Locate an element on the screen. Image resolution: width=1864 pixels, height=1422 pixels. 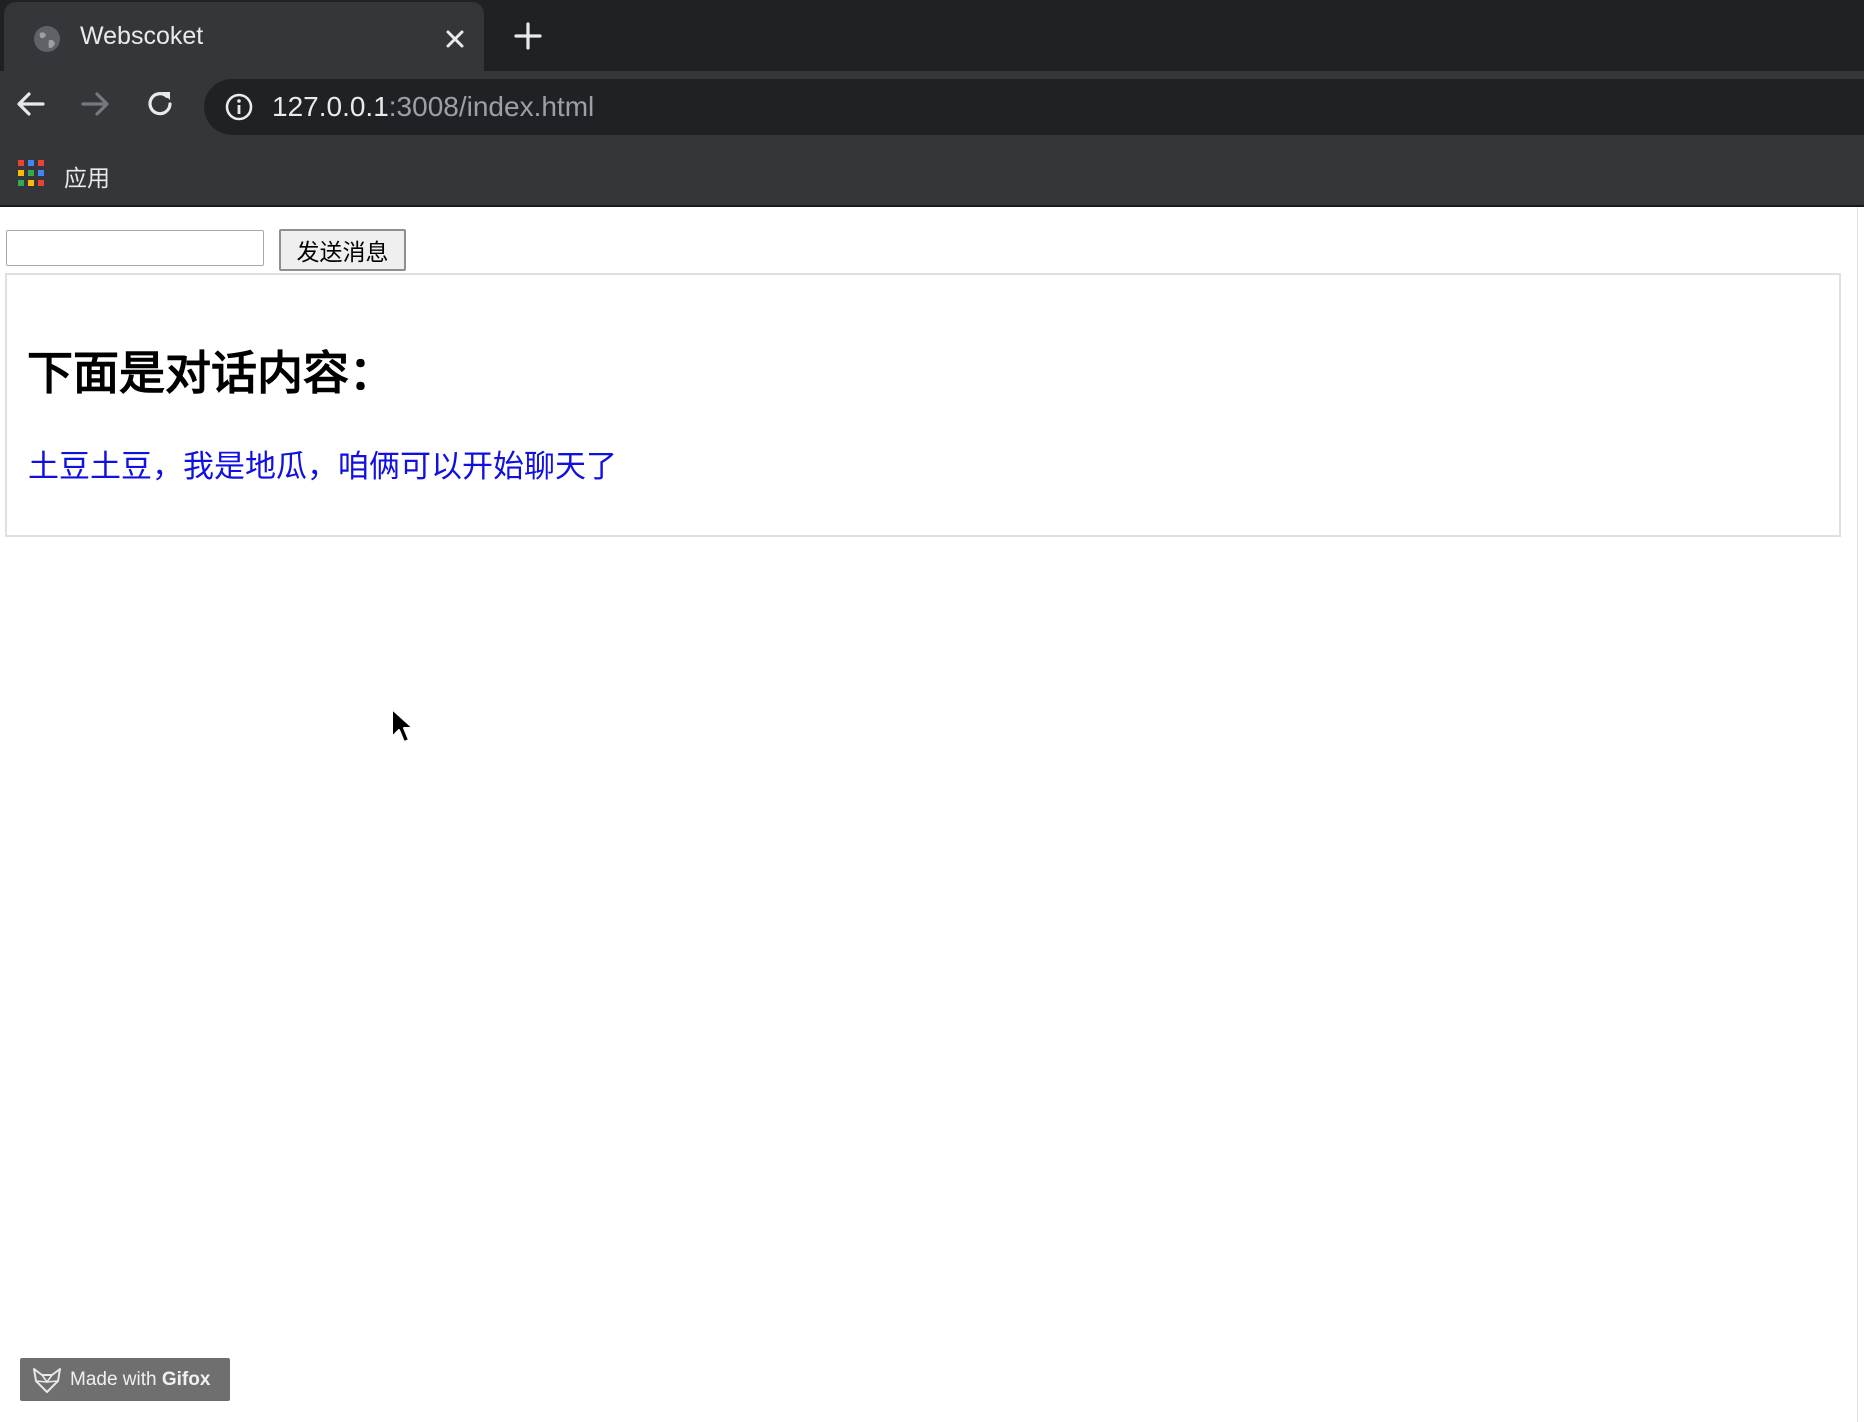
arrow-right-icon is located at coordinates (95, 104).